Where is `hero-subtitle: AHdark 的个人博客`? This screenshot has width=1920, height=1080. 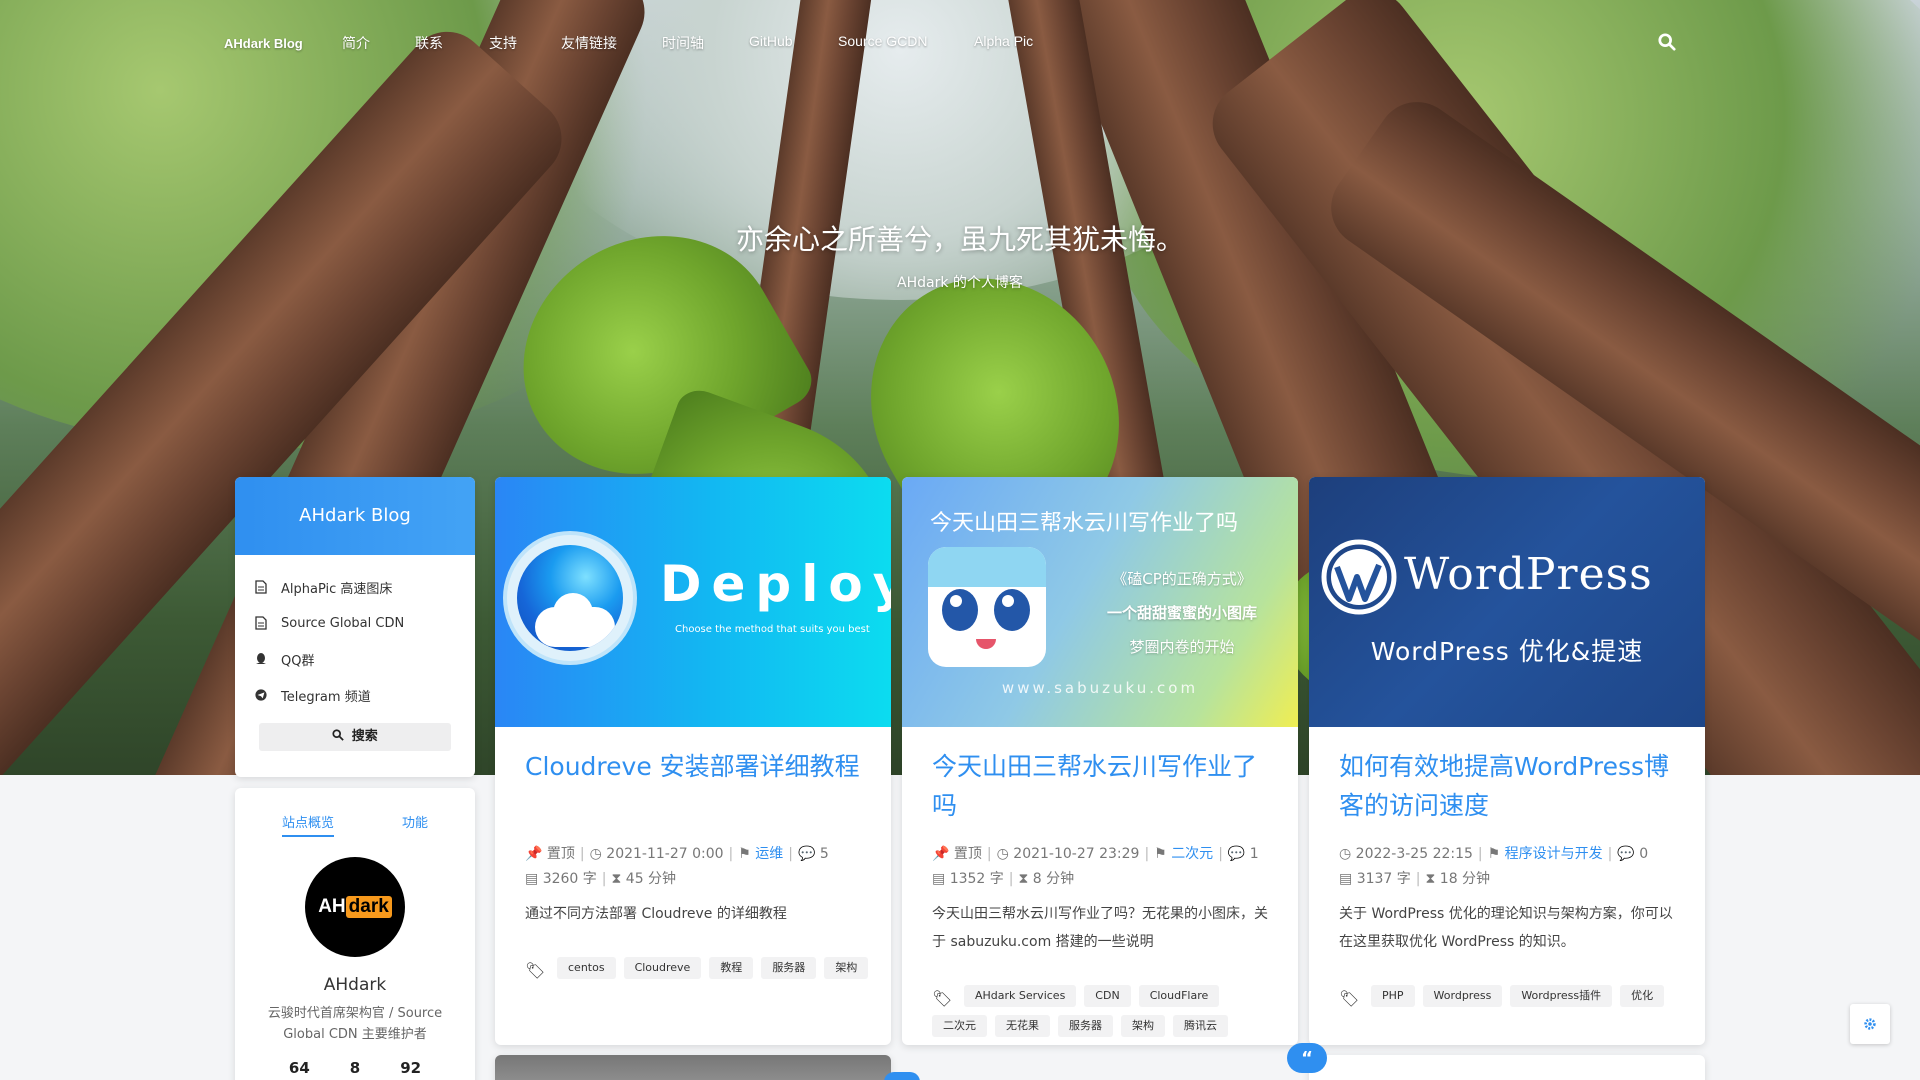
hero-subtitle: AHdark 的个人博客 is located at coordinates (960, 283).